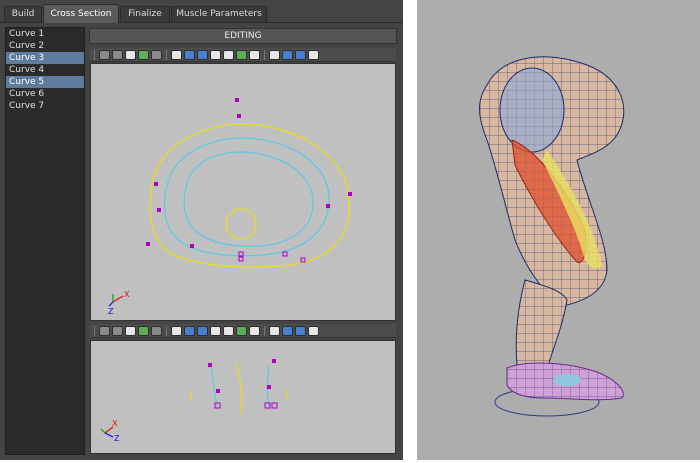  I want to click on curve-list-item: Curve 3, so click(45, 58).